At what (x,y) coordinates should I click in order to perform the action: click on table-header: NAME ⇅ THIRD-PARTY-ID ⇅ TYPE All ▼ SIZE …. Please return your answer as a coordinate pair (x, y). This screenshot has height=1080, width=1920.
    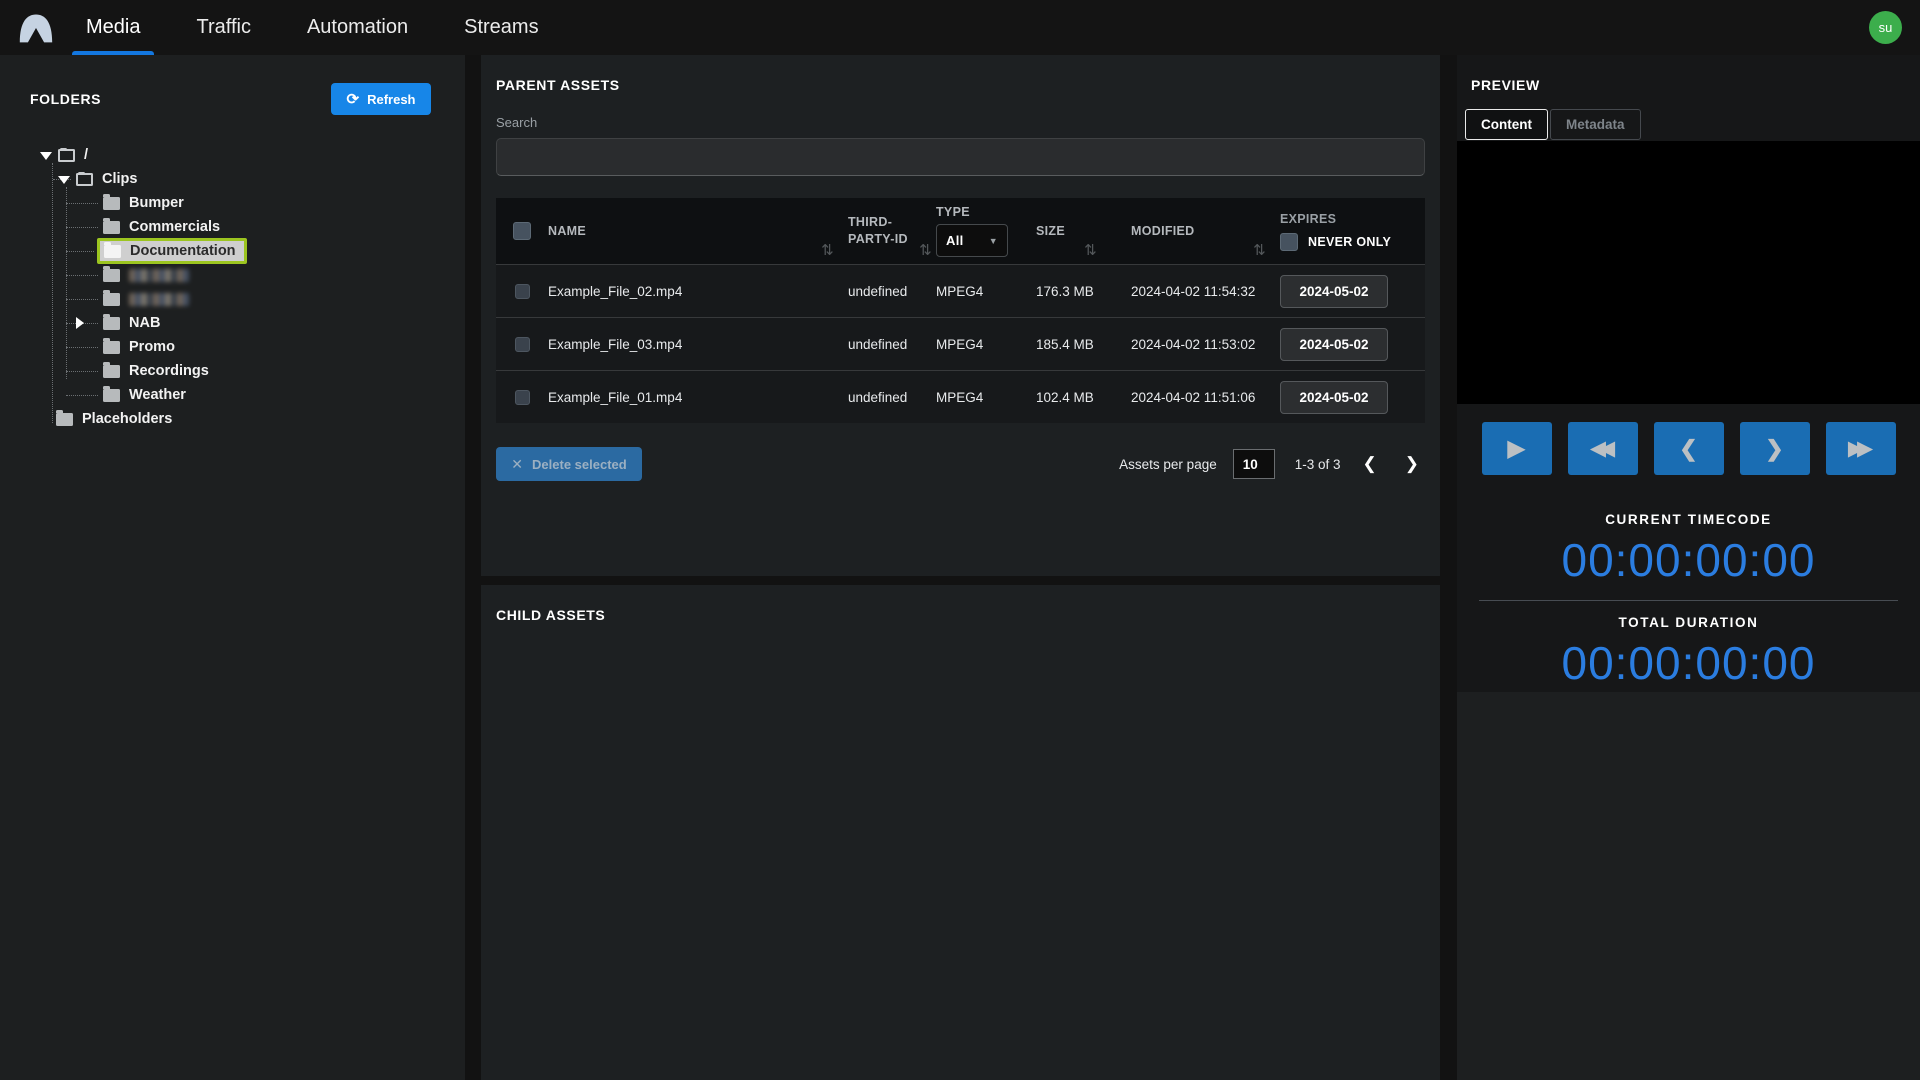
    Looking at the image, I should click on (960, 231).